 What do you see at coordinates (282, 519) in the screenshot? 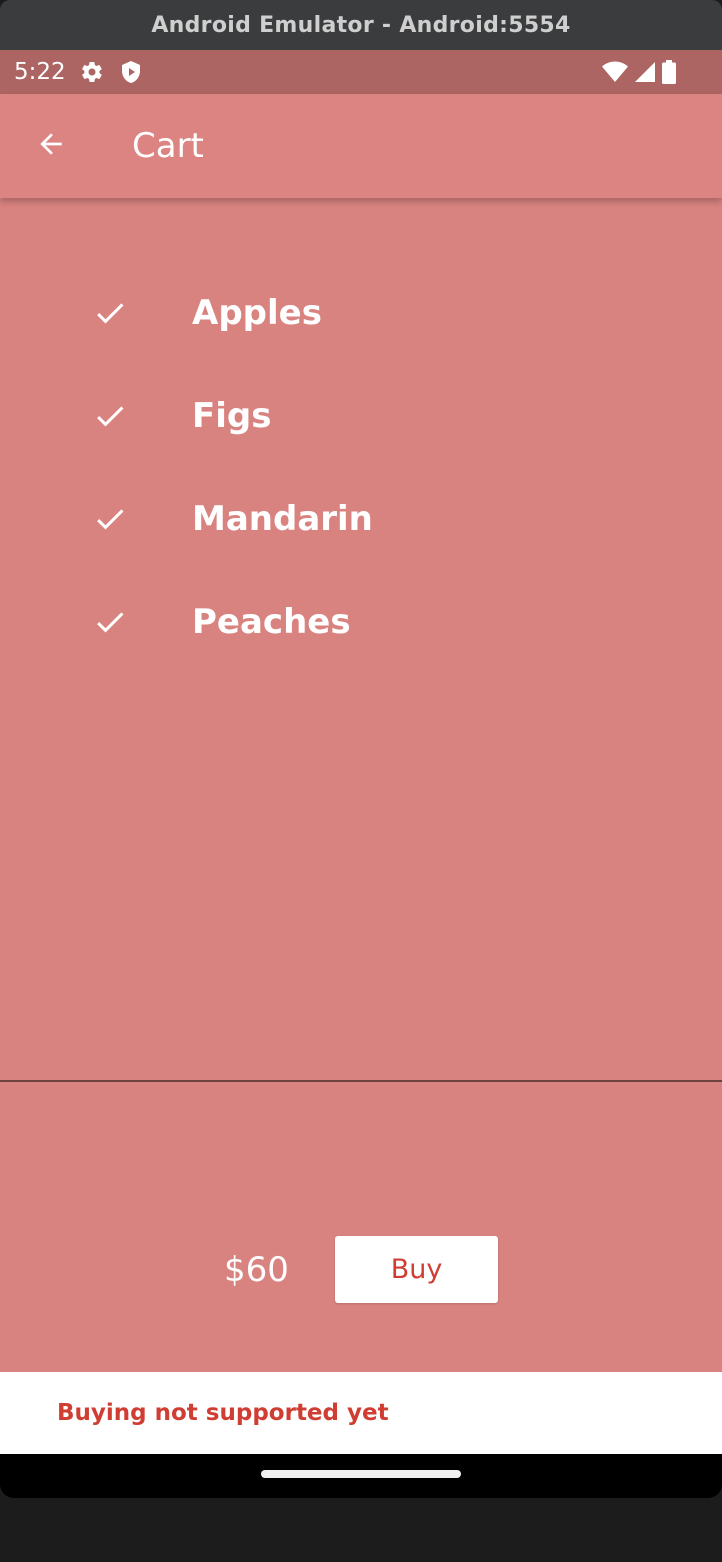
I see `item-name: Mandarin` at bounding box center [282, 519].